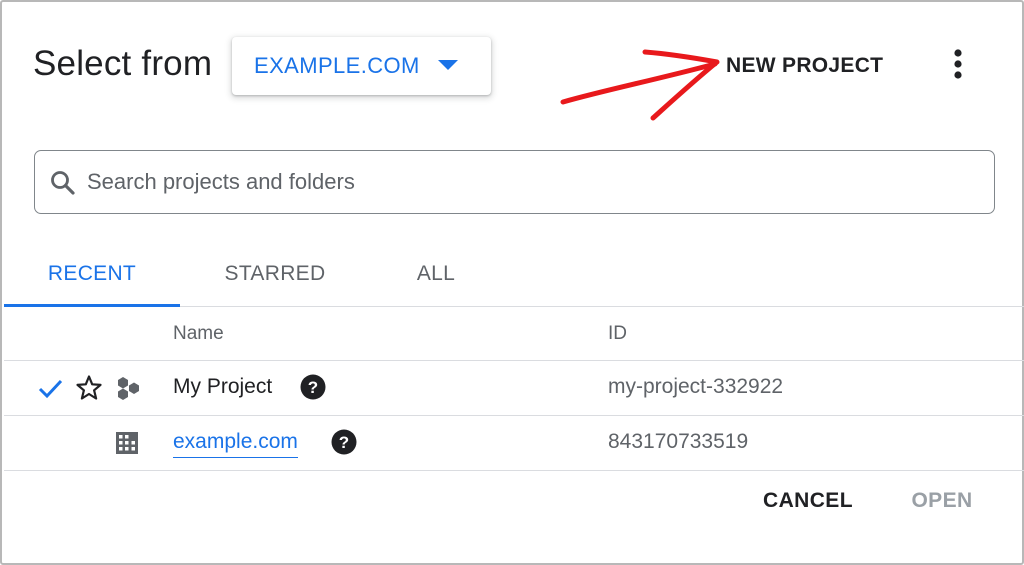 The image size is (1024, 565). I want to click on tab-all: ALL, so click(436, 274).